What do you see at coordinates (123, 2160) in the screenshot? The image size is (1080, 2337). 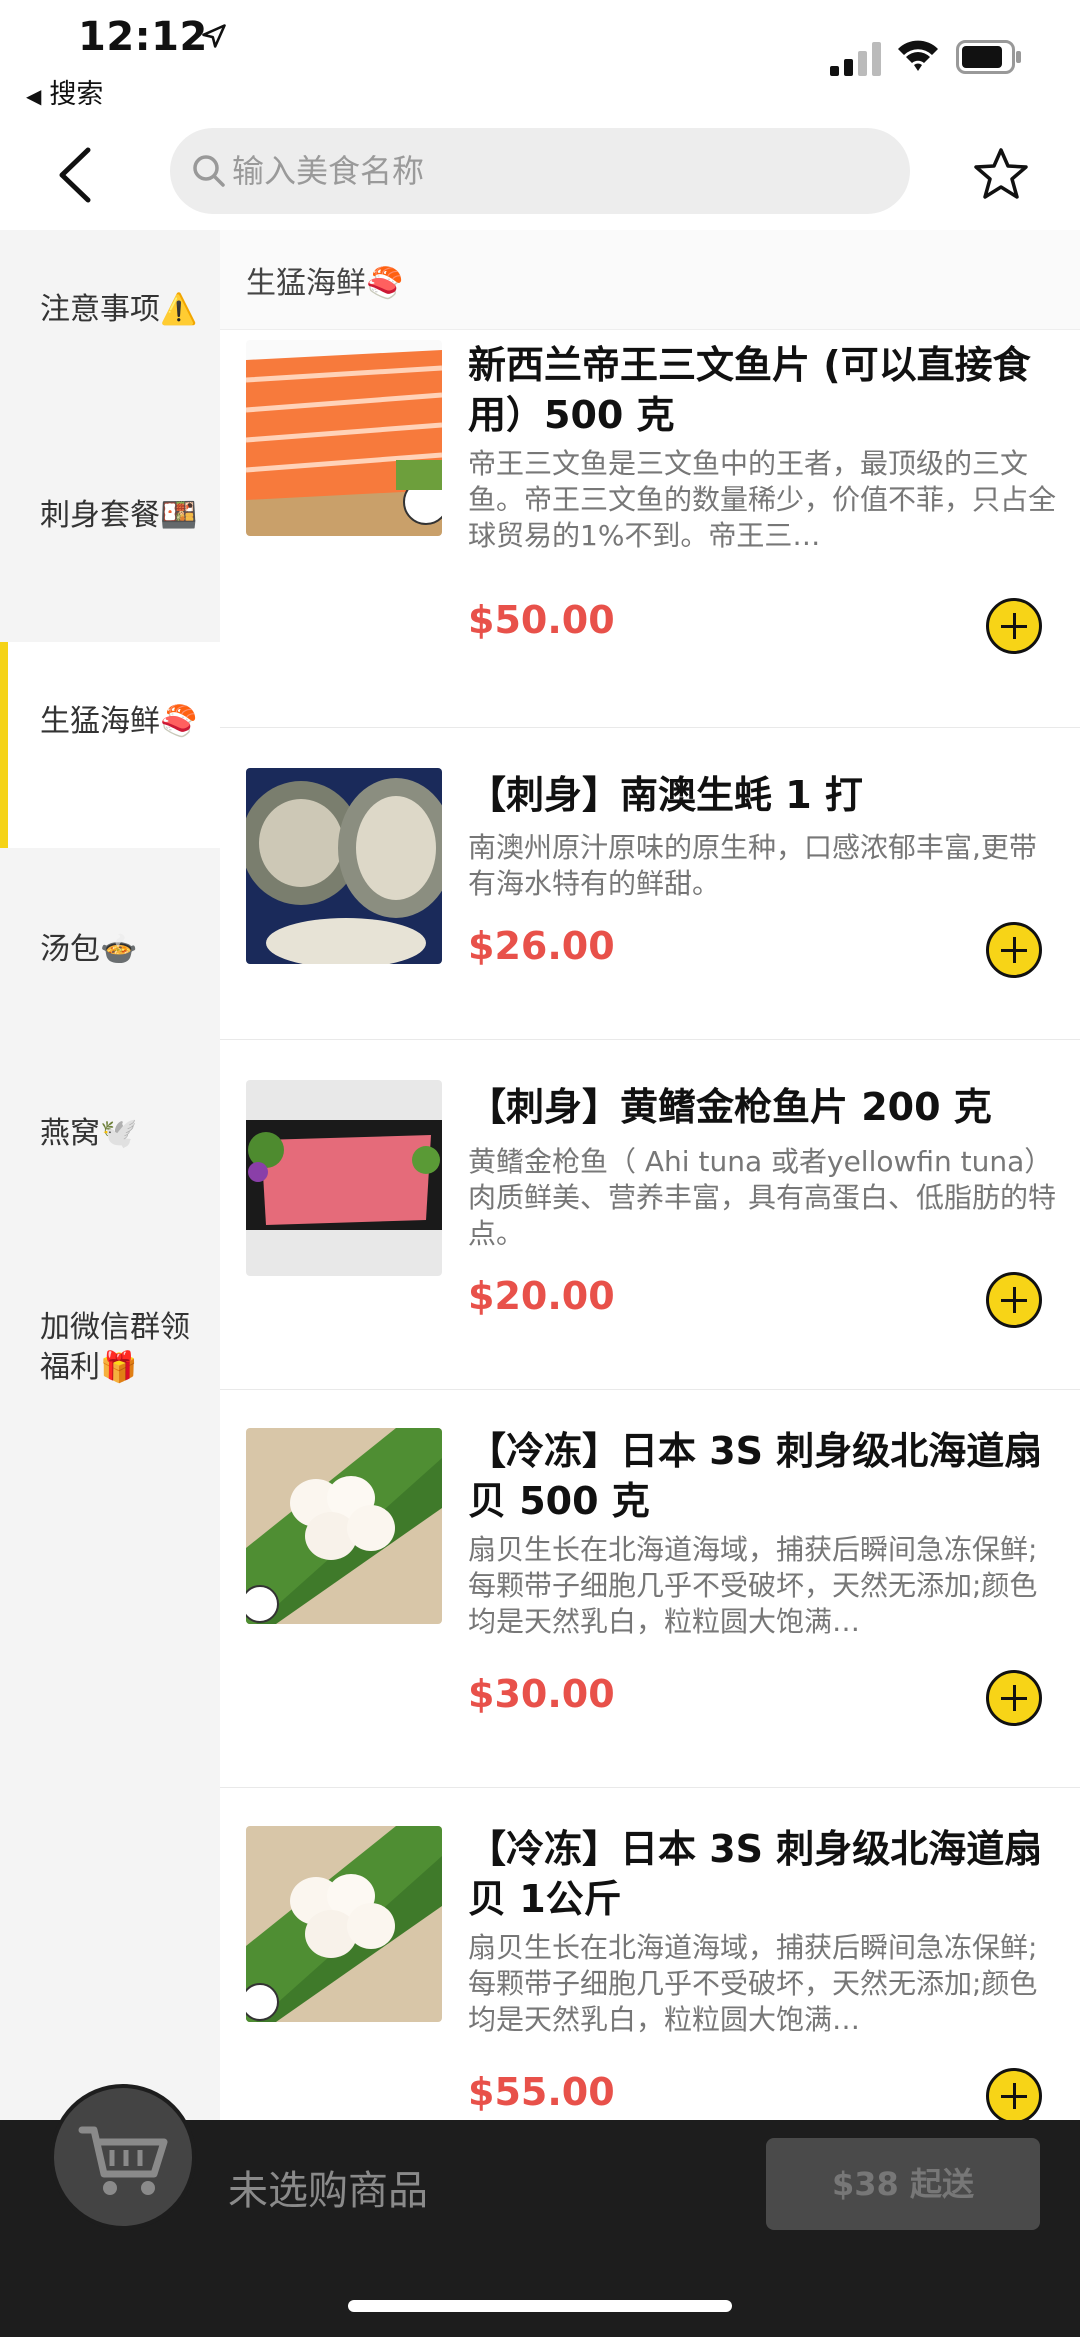 I see `shopping-cart-icon` at bounding box center [123, 2160].